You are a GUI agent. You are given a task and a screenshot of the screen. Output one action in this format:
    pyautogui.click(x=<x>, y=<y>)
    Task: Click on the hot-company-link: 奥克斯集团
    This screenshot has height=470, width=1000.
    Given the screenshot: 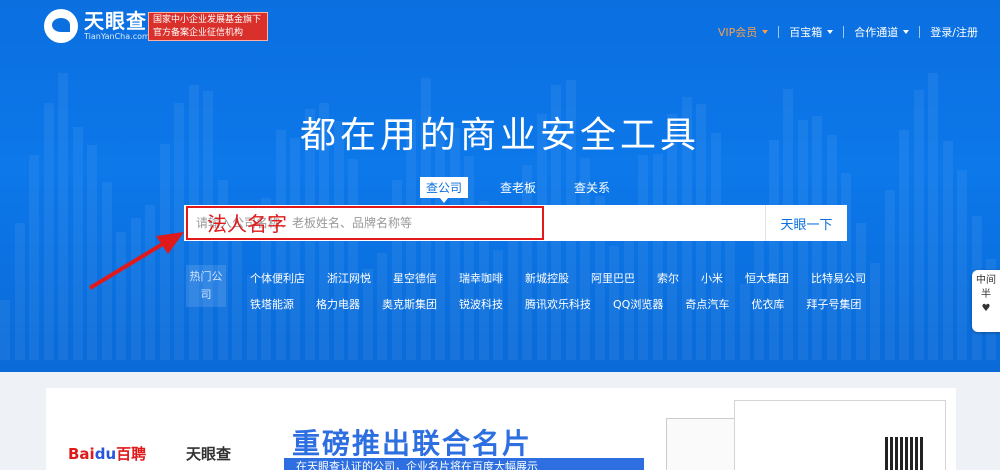 What is the action you would take?
    pyautogui.click(x=409, y=304)
    